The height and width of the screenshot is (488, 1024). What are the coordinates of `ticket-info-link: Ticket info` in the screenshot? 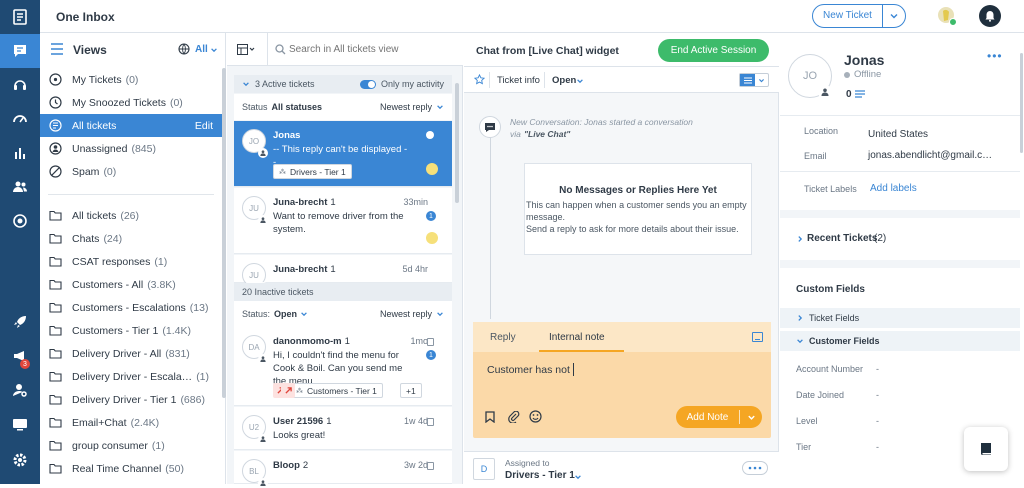 It's located at (518, 80).